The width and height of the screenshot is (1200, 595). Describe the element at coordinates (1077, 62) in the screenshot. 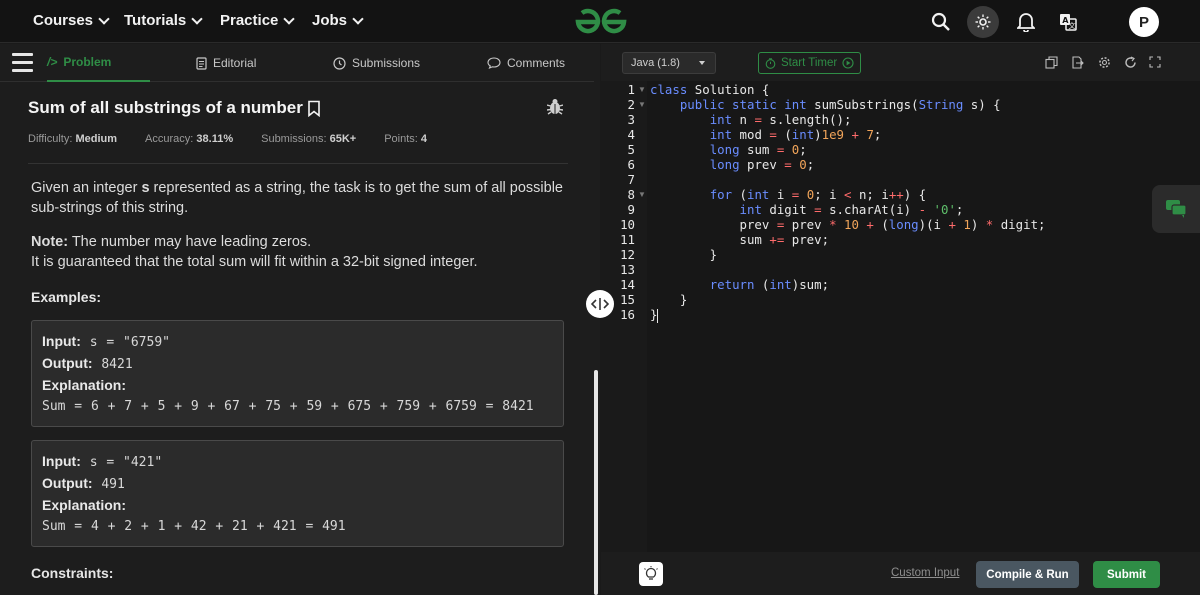

I see `file-export-icon` at that location.